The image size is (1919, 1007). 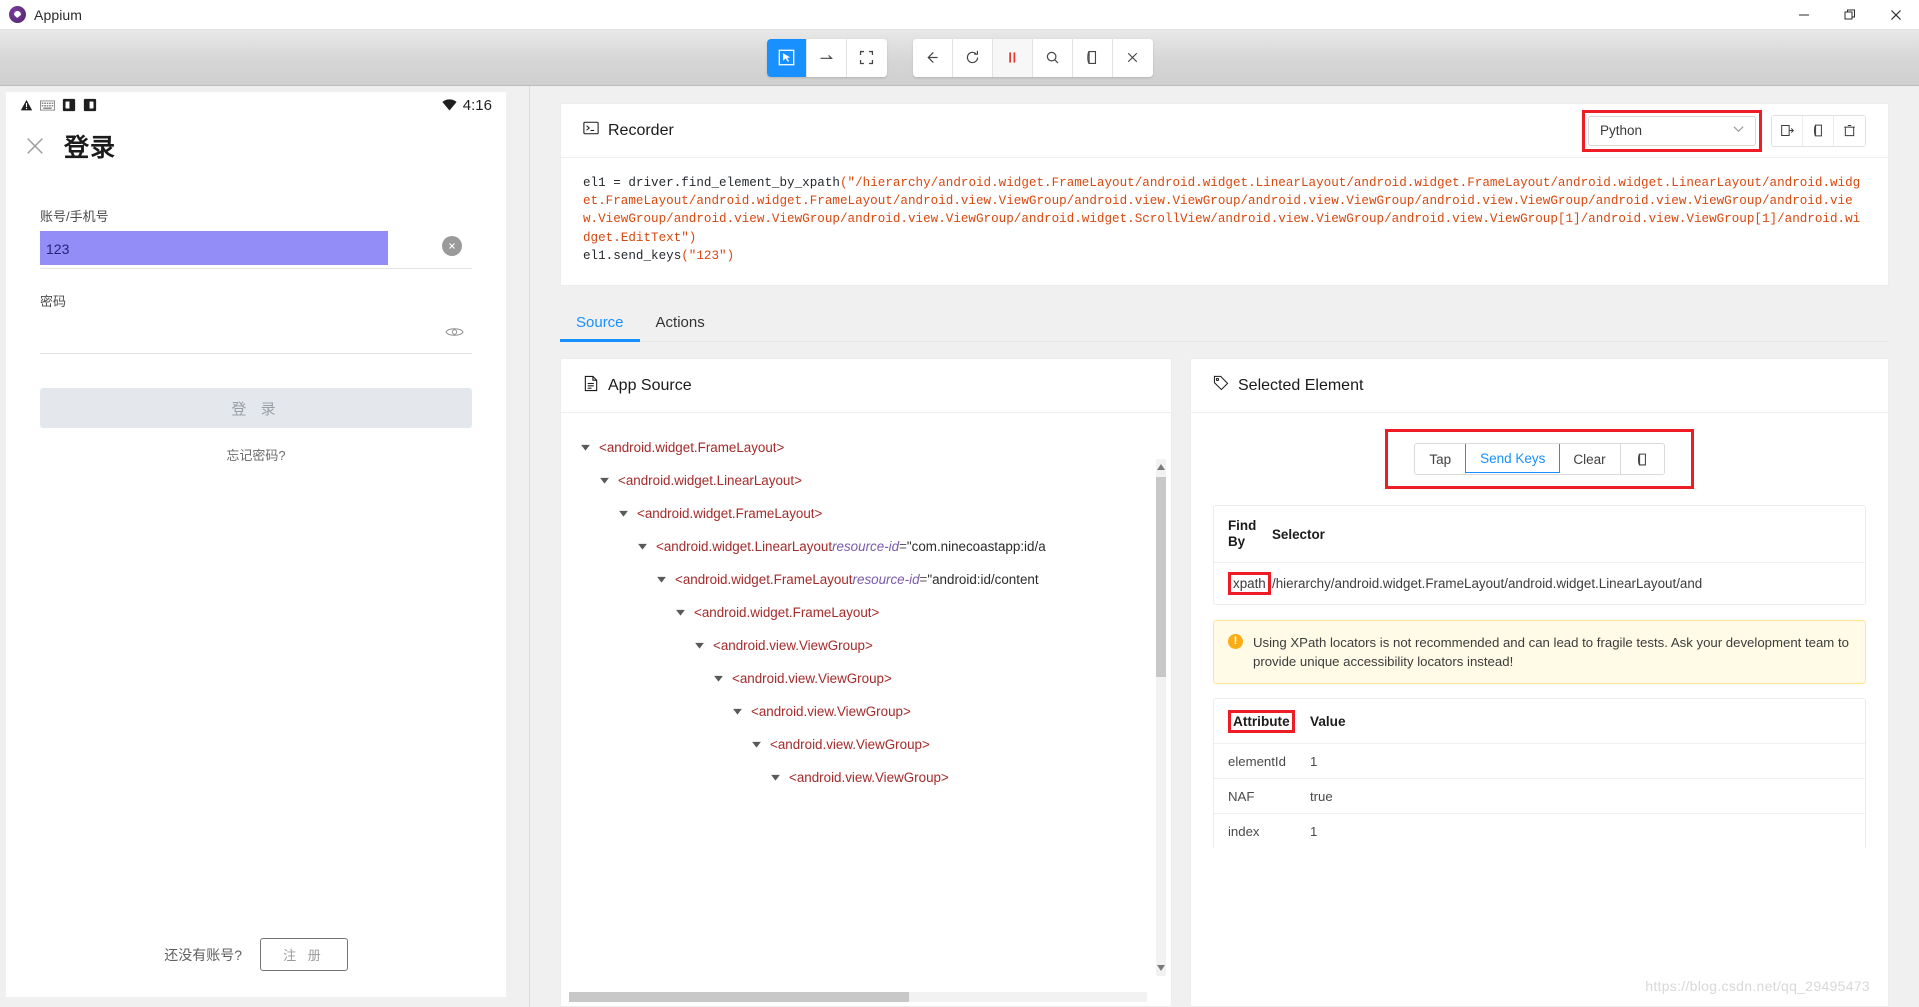 What do you see at coordinates (1539, 386) in the screenshot?
I see `selected-element-header: Selected Element` at bounding box center [1539, 386].